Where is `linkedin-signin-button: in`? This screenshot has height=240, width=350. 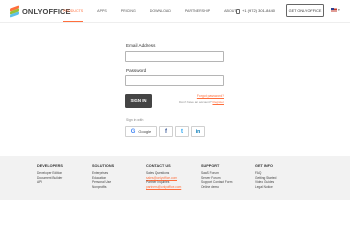 linkedin-signin-button: in is located at coordinates (198, 131).